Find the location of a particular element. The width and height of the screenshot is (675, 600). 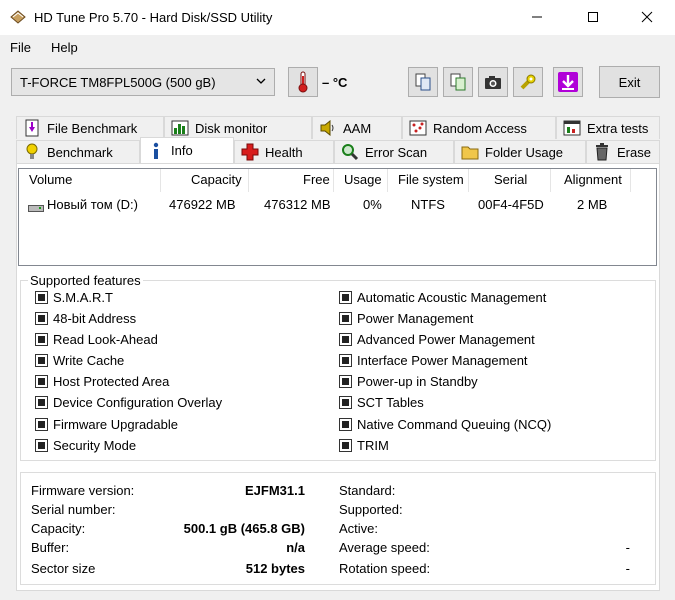

cell-alignment: 2 MB is located at coordinates (592, 204).